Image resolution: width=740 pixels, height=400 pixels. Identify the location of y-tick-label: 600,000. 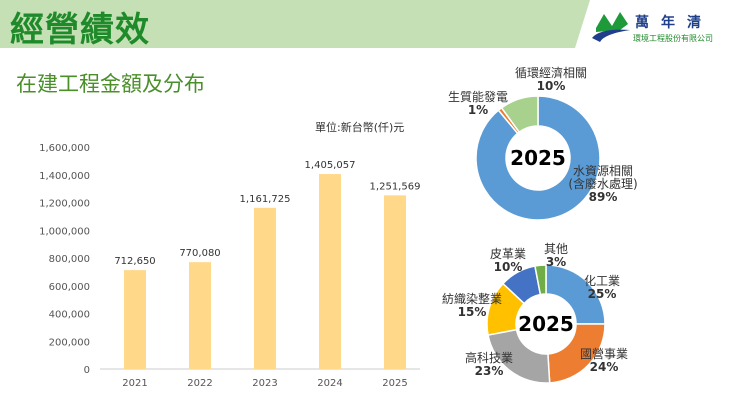
(69, 287).